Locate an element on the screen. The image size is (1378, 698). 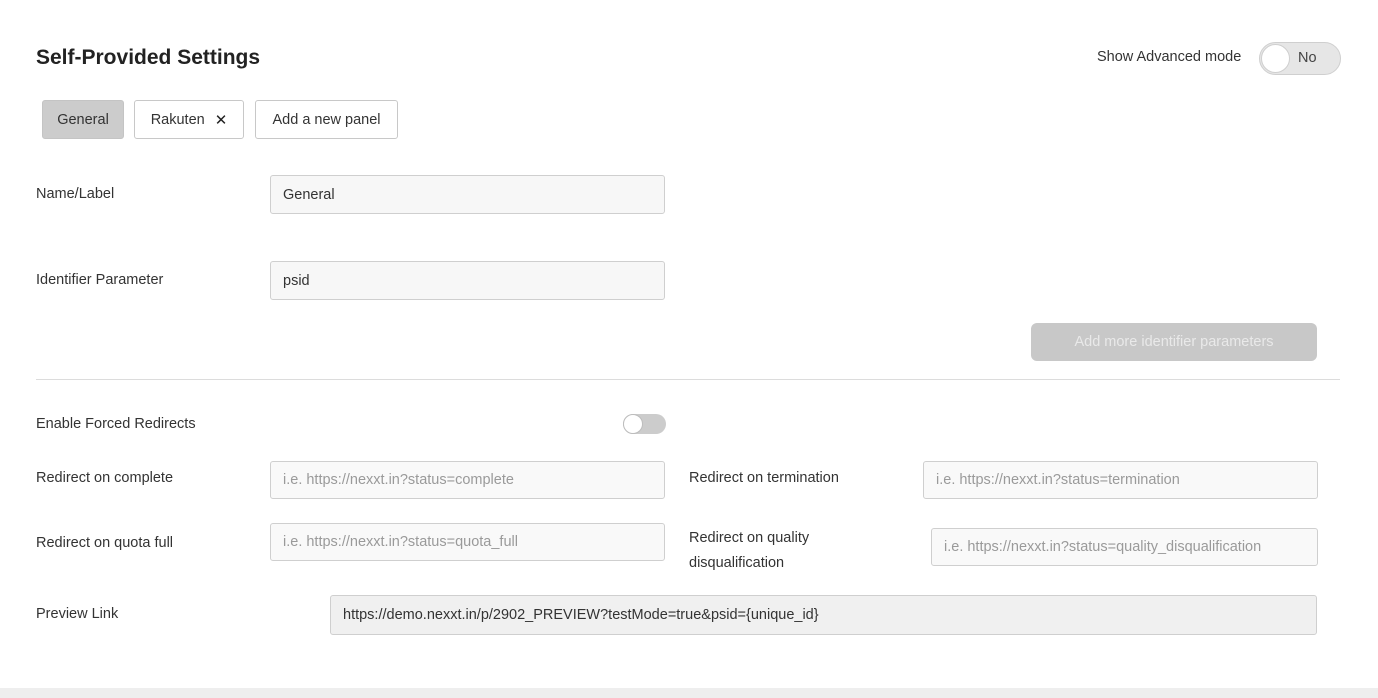
bottom-strip is located at coordinates (689, 693).